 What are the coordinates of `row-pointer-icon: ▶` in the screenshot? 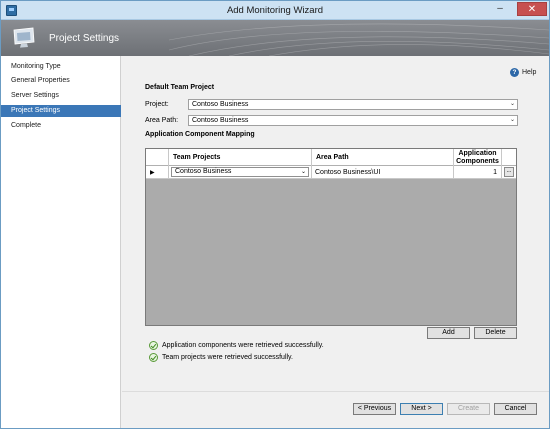 It's located at (152, 173).